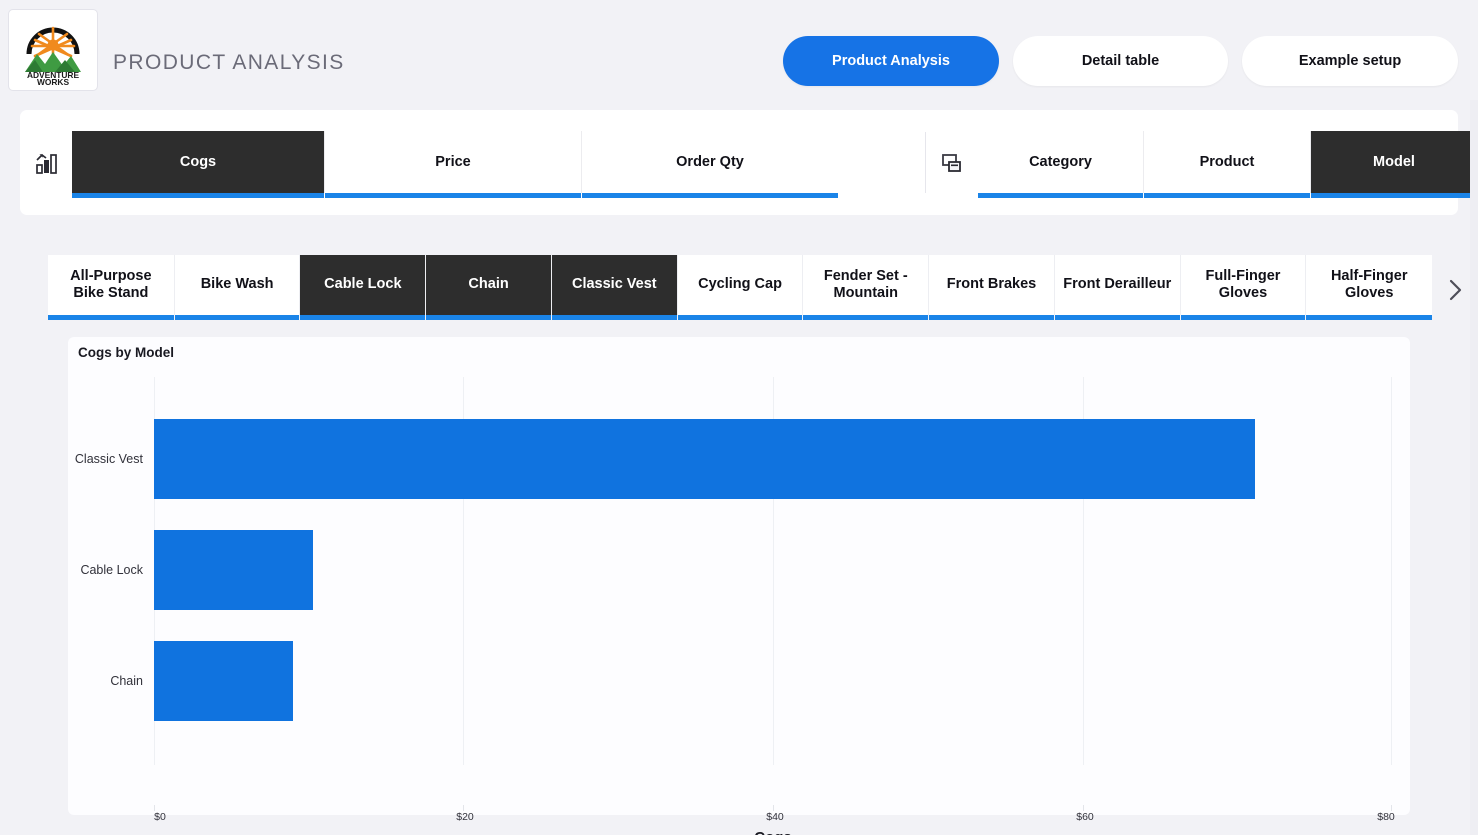 The image size is (1478, 835). Describe the element at coordinates (1117, 284) in the screenshot. I see `tab-label: Front Derailleur` at that location.